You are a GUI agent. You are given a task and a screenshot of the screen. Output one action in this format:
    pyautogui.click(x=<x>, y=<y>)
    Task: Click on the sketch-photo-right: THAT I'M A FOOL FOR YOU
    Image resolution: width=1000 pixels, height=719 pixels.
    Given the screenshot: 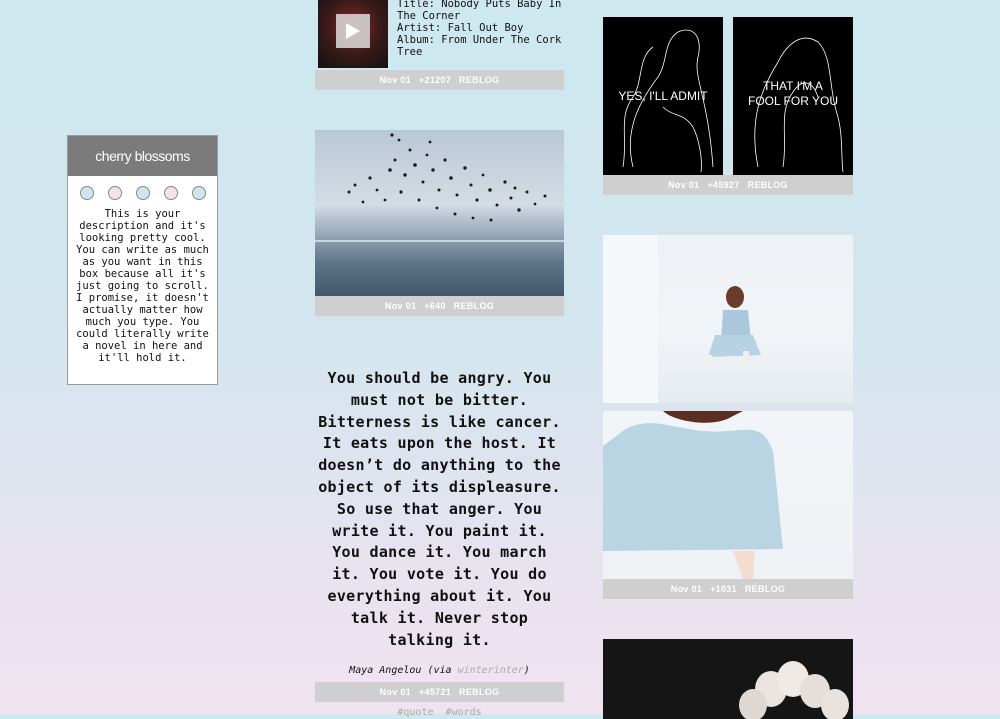 What is the action you would take?
    pyautogui.click(x=793, y=96)
    